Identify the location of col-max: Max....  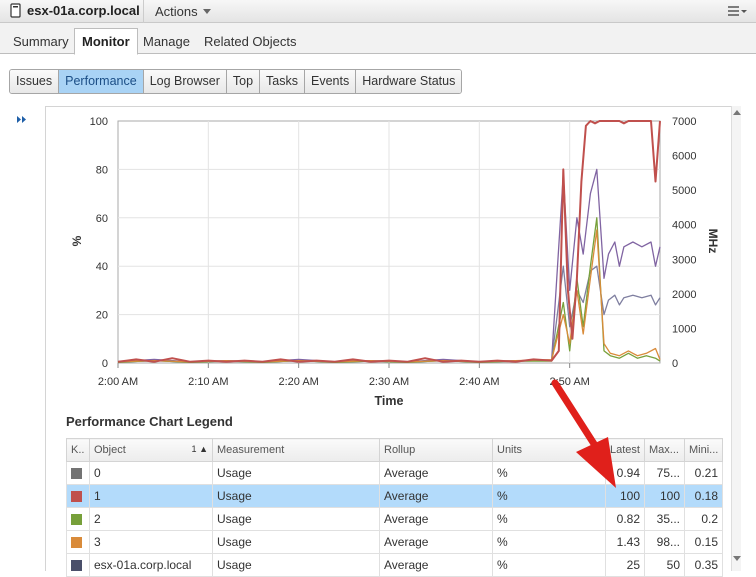
(664, 450).